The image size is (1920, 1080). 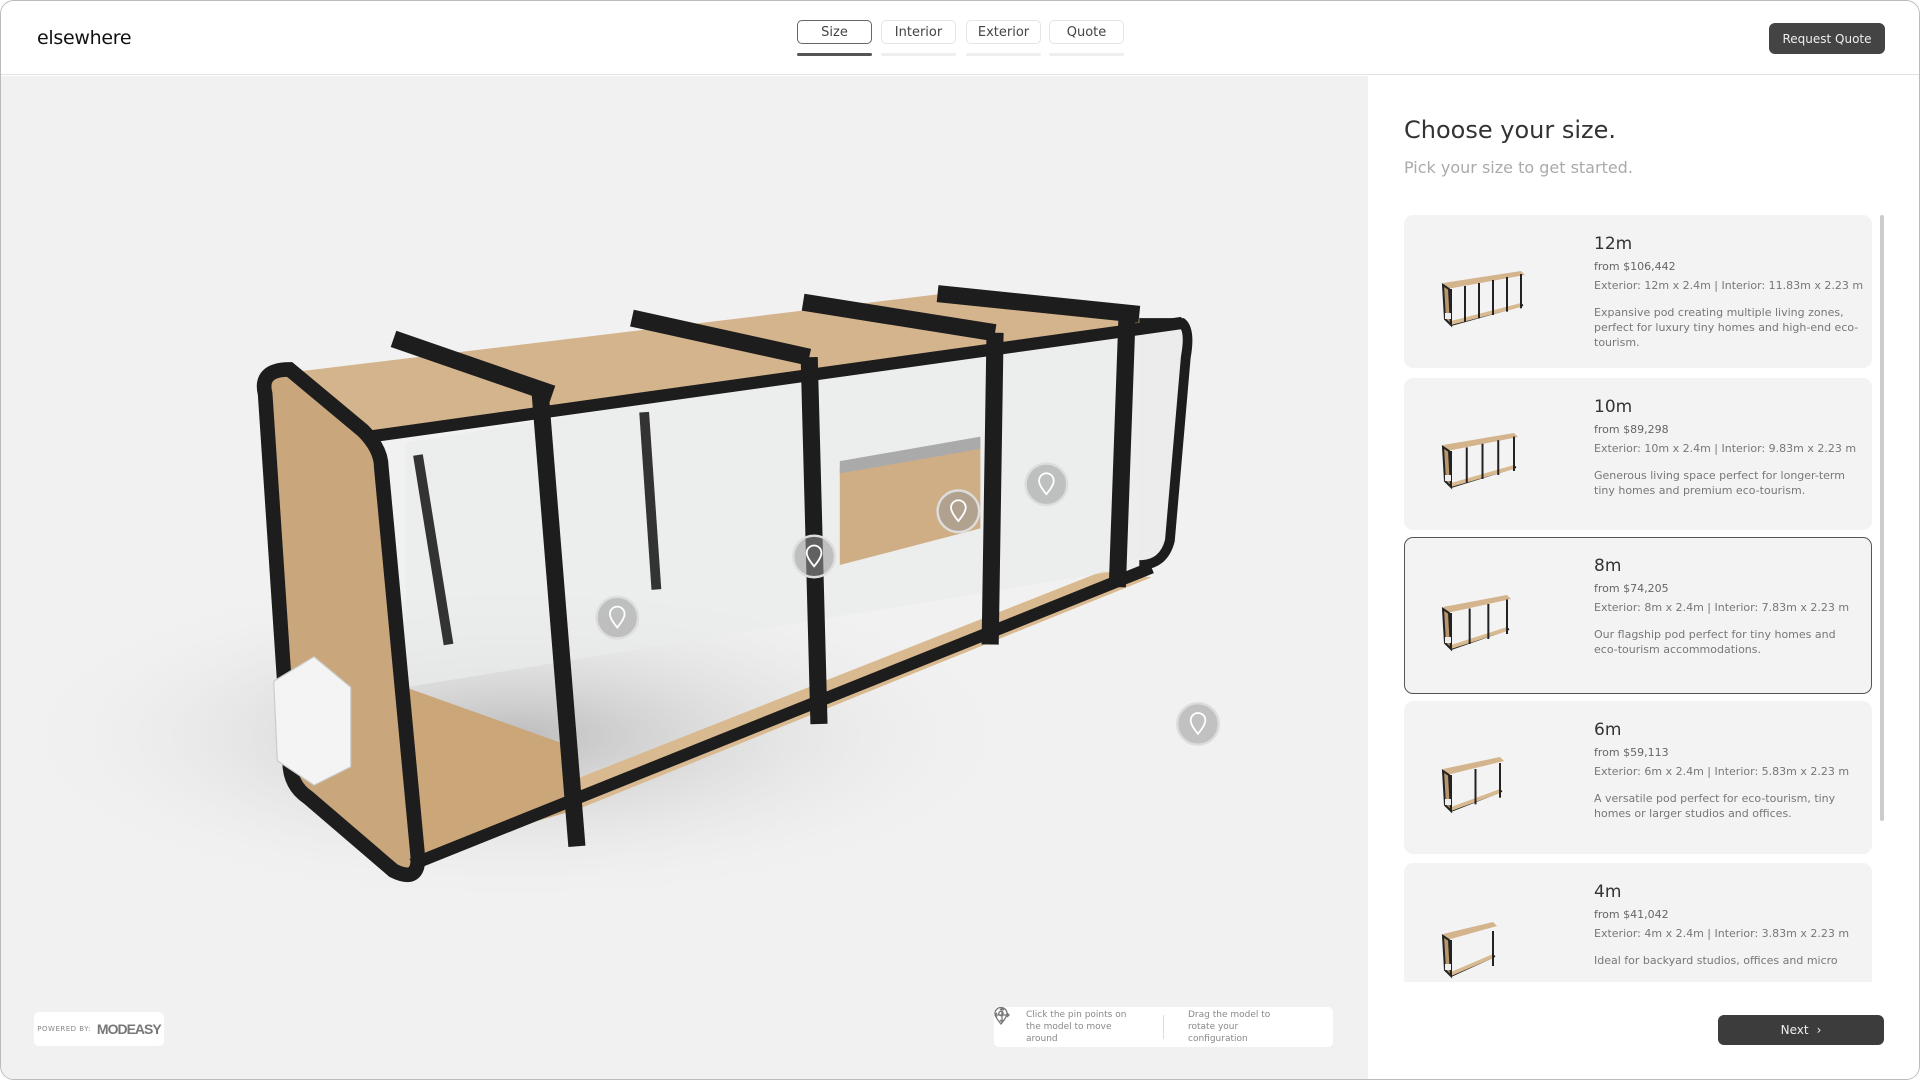 What do you see at coordinates (1086, 54) in the screenshot?
I see `tab-progress-quote` at bounding box center [1086, 54].